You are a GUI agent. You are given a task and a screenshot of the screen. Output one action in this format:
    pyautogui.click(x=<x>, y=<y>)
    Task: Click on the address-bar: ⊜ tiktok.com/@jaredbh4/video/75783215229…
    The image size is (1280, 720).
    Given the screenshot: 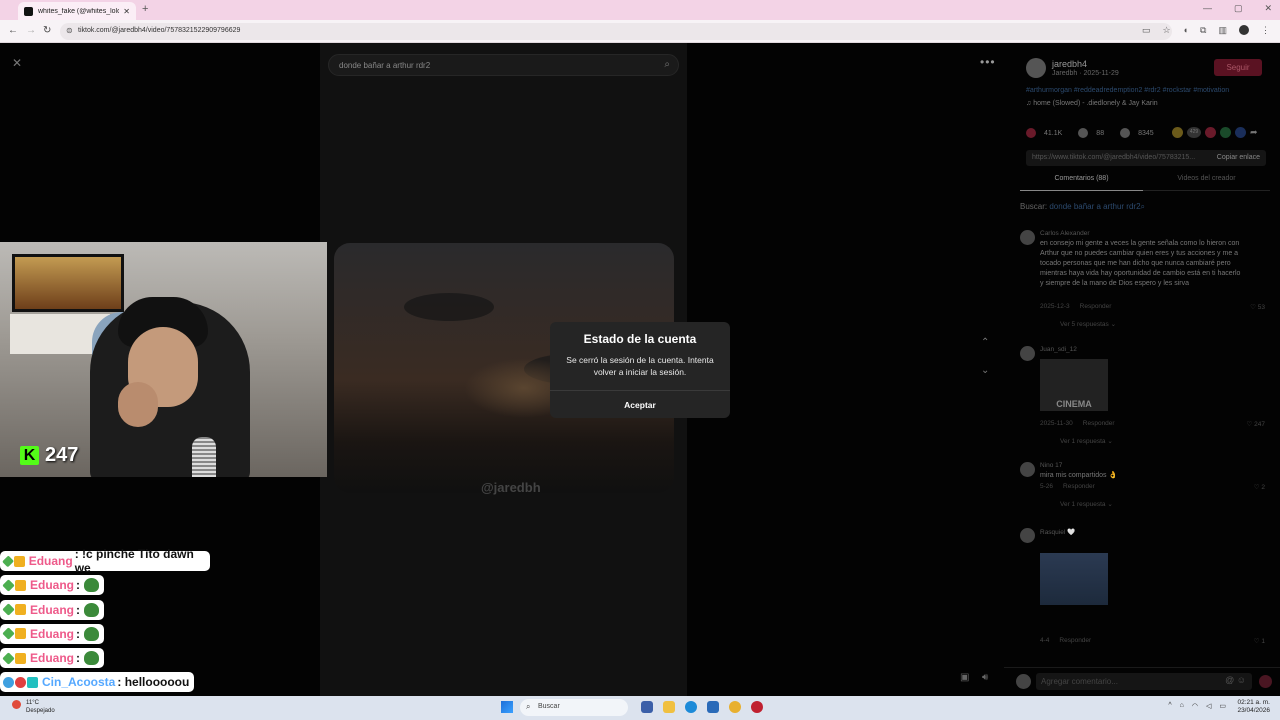 What is the action you would take?
    pyautogui.click(x=616, y=31)
    